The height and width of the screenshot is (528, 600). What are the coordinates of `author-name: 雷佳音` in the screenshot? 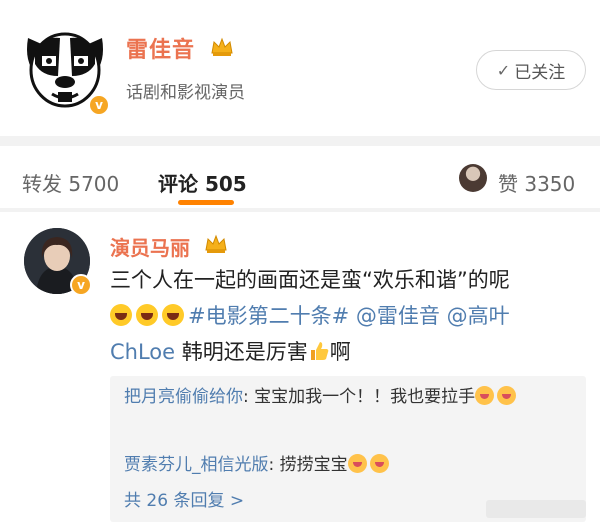 It's located at (160, 48).